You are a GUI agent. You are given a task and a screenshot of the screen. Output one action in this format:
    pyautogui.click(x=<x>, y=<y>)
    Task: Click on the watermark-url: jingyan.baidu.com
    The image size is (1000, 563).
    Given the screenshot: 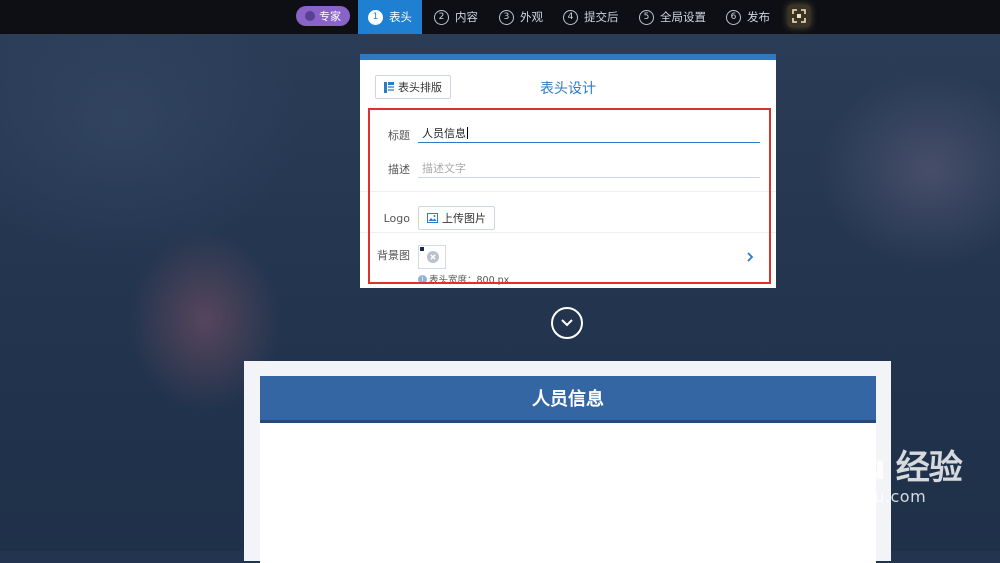 What is the action you would take?
    pyautogui.click(x=848, y=496)
    